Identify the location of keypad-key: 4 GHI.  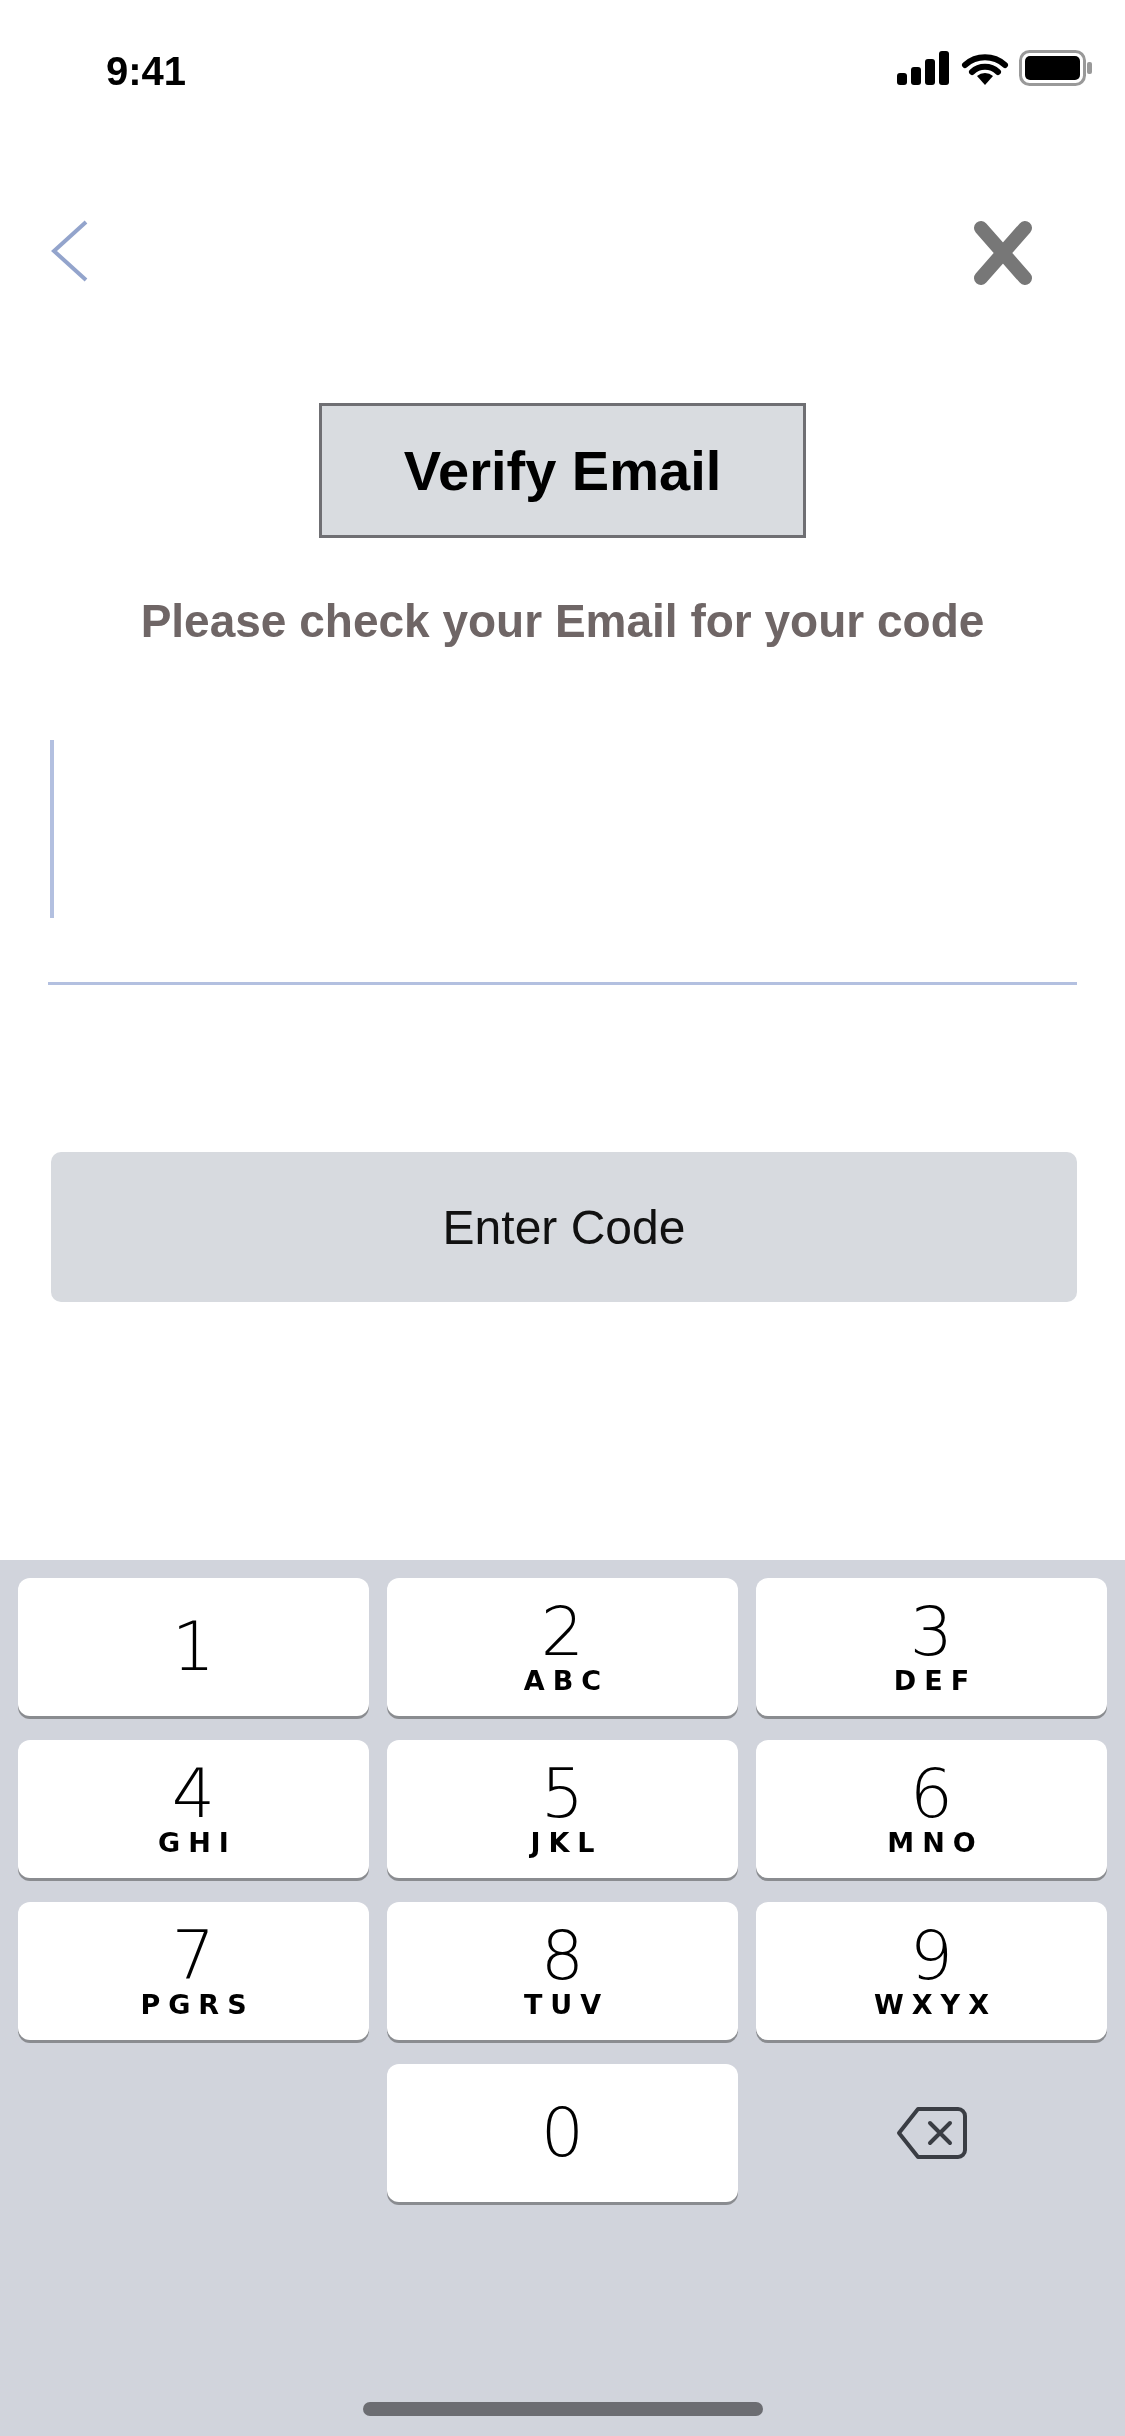
(193, 1809).